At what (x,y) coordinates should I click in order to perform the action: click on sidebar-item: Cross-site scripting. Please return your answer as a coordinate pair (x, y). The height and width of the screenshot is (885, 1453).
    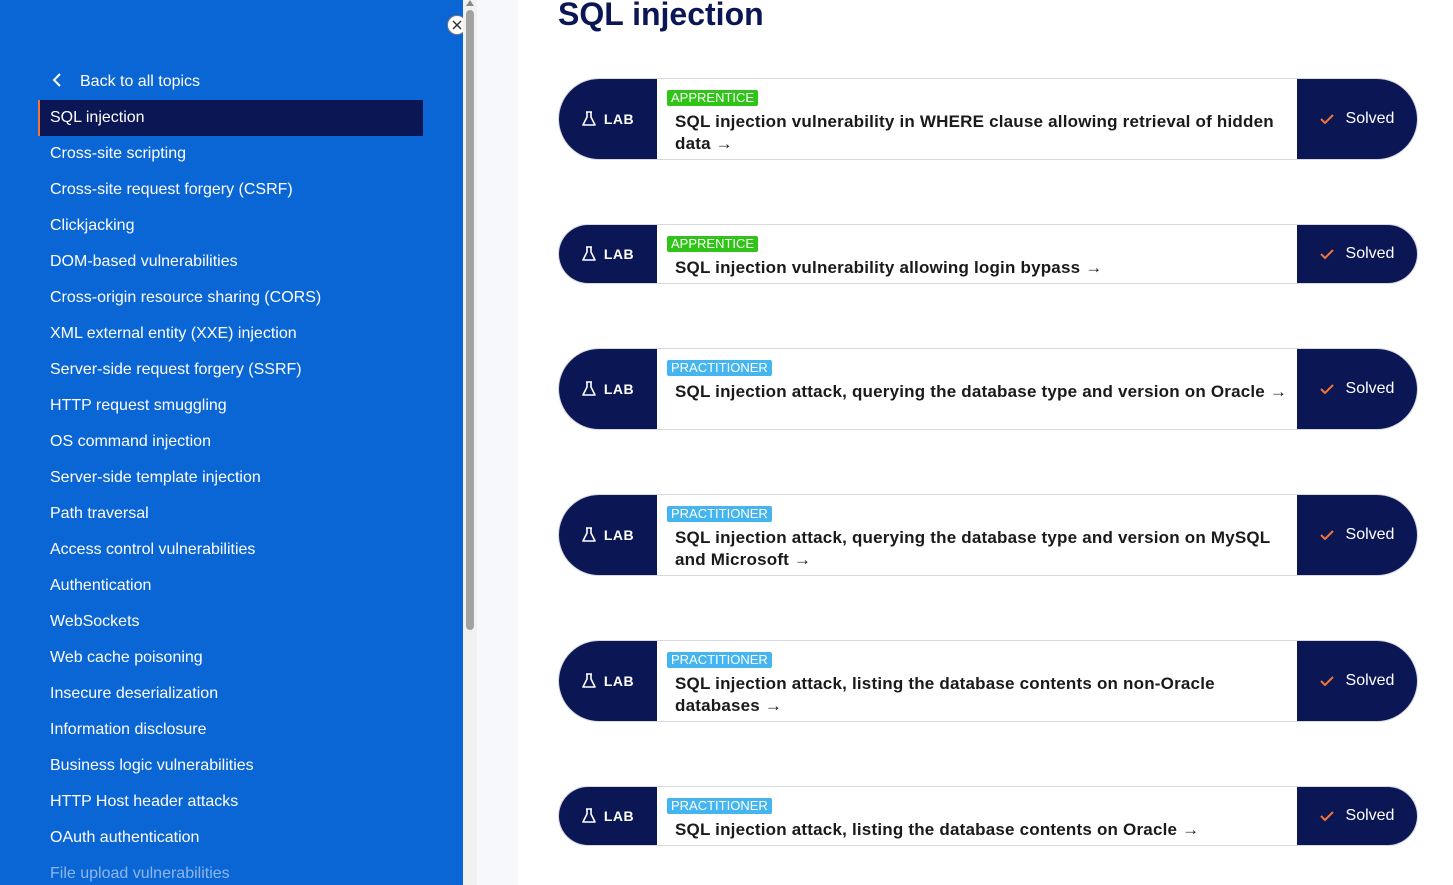
    Looking at the image, I should click on (230, 154).